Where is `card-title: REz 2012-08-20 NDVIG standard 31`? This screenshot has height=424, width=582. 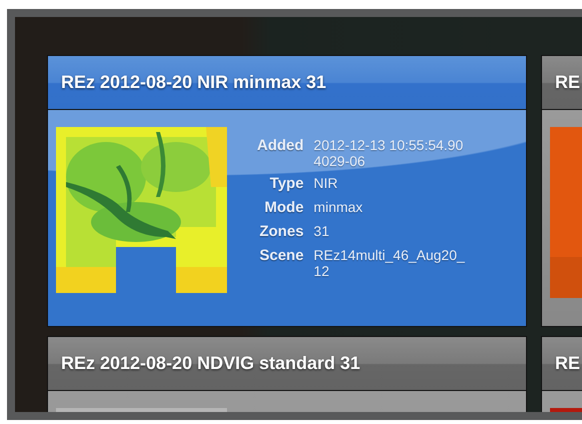 card-title: REz 2012-08-20 NDVIG standard 31 is located at coordinates (287, 364).